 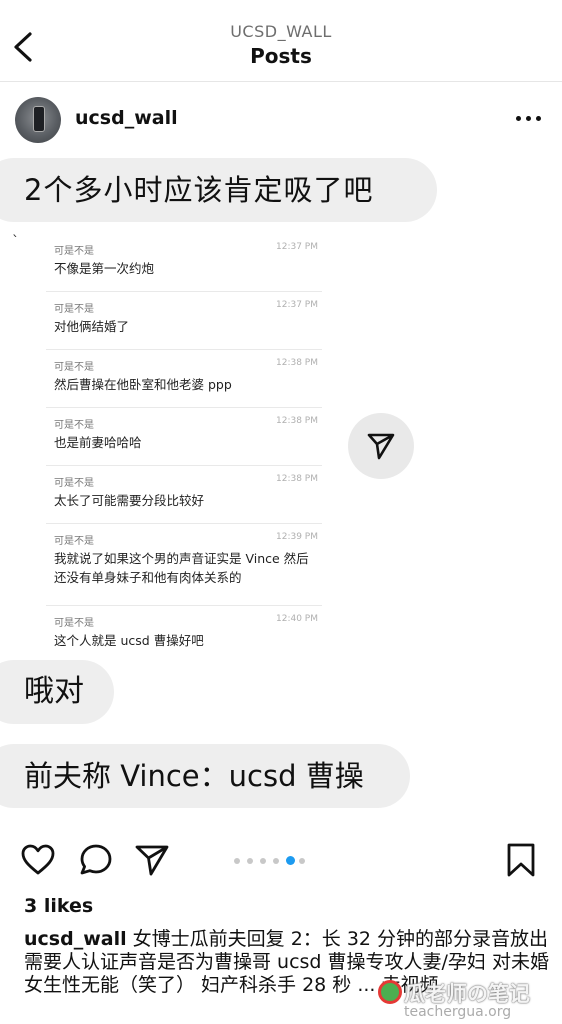 I want to click on post-actions, so click(x=281, y=857).